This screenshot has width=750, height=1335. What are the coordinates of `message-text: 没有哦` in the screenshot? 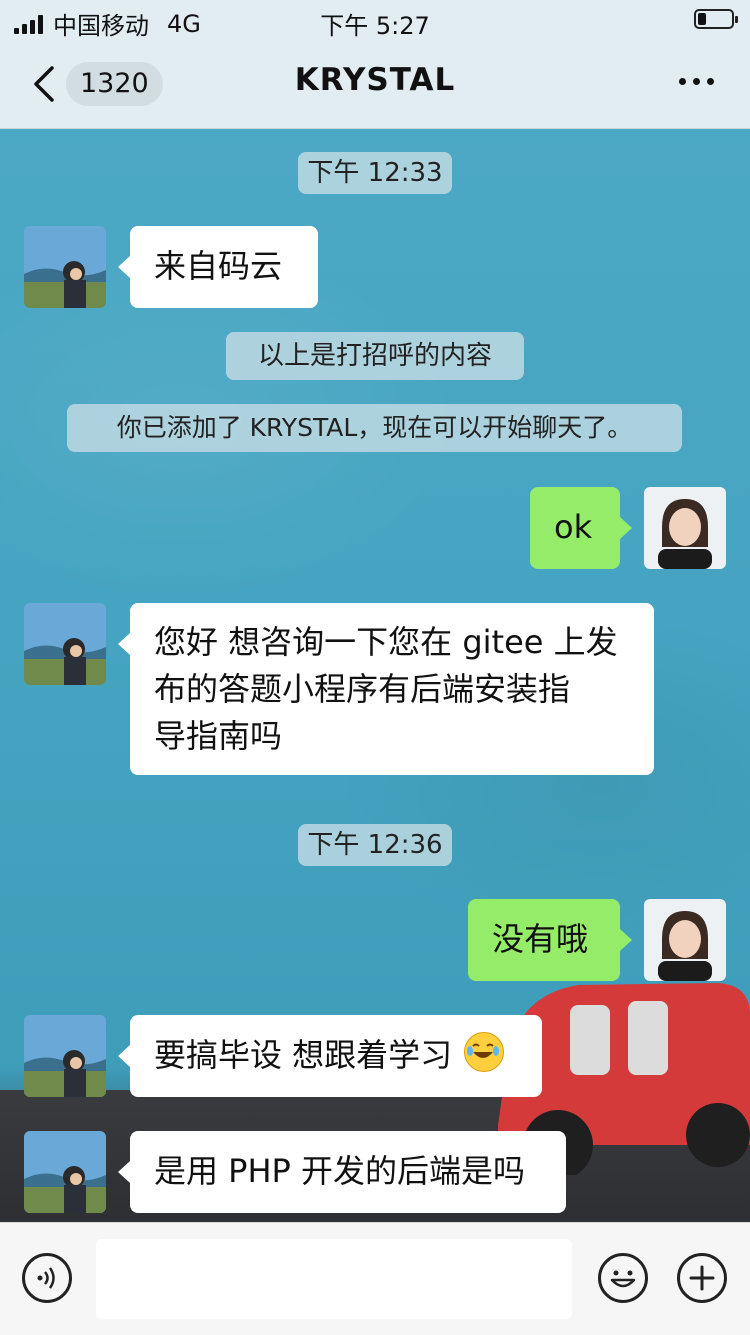 It's located at (540, 939).